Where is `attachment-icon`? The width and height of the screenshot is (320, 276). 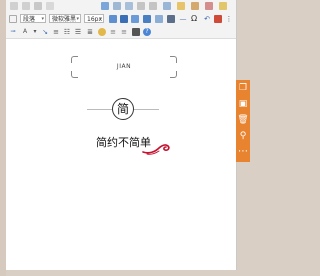
attachment-icon is located at coordinates (195, 6).